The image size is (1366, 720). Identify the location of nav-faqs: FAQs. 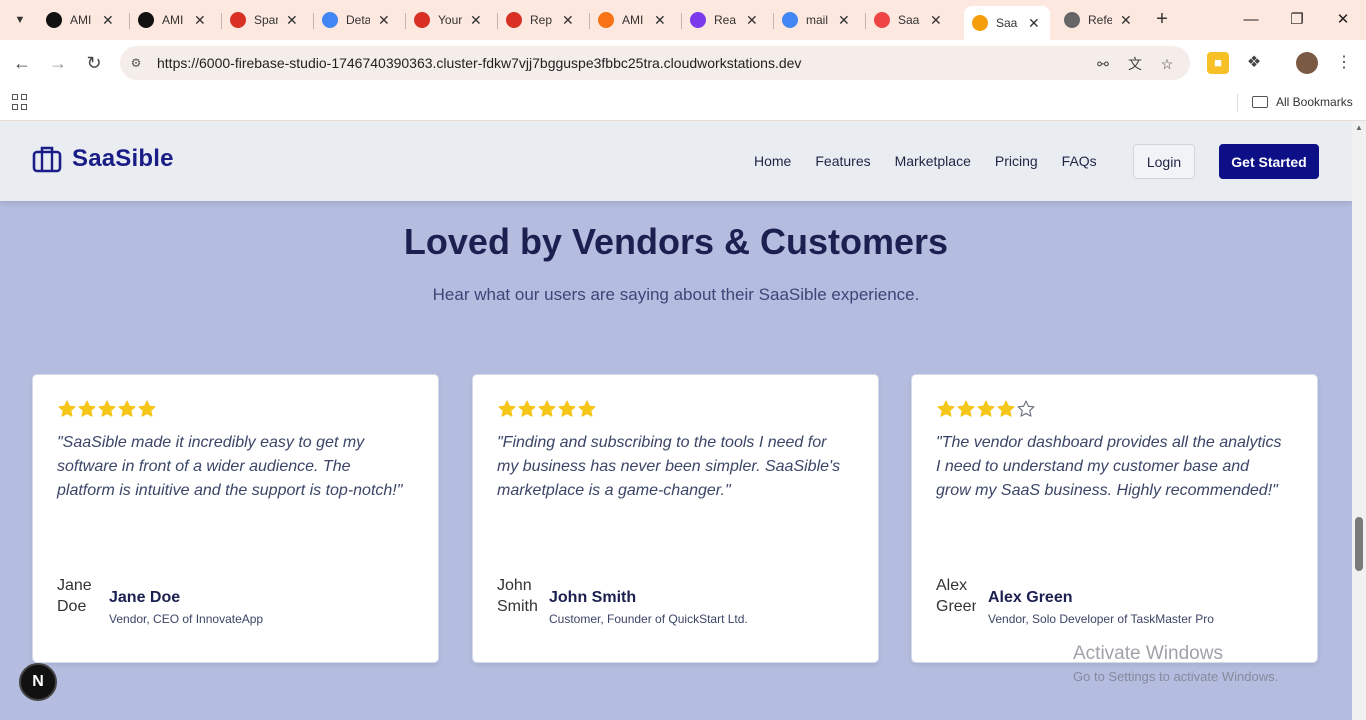
(1079, 161).